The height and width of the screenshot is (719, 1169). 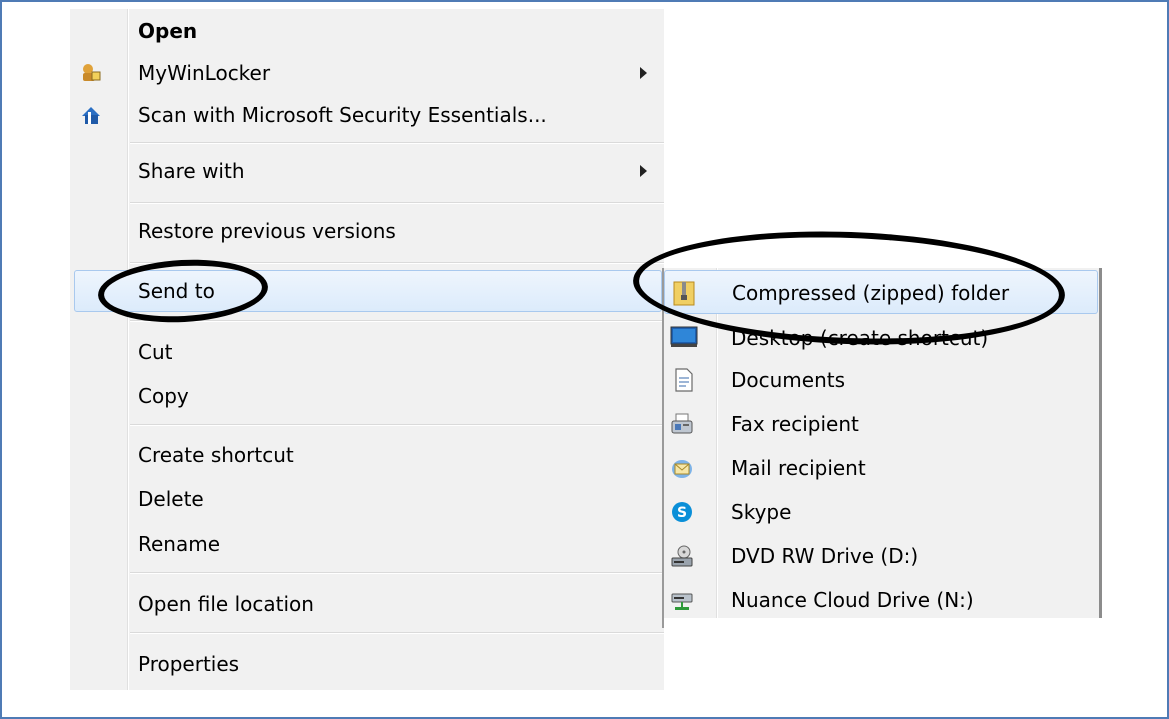 What do you see at coordinates (367, 396) in the screenshot?
I see `menu-item-copy: Copy` at bounding box center [367, 396].